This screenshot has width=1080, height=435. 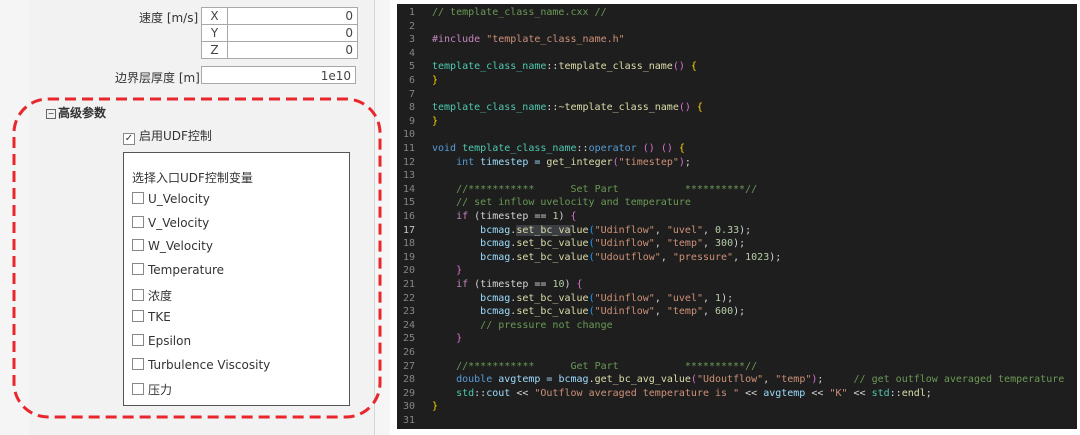 I want to click on comment: //*********** Get Part **********//, so click(x=607, y=366).